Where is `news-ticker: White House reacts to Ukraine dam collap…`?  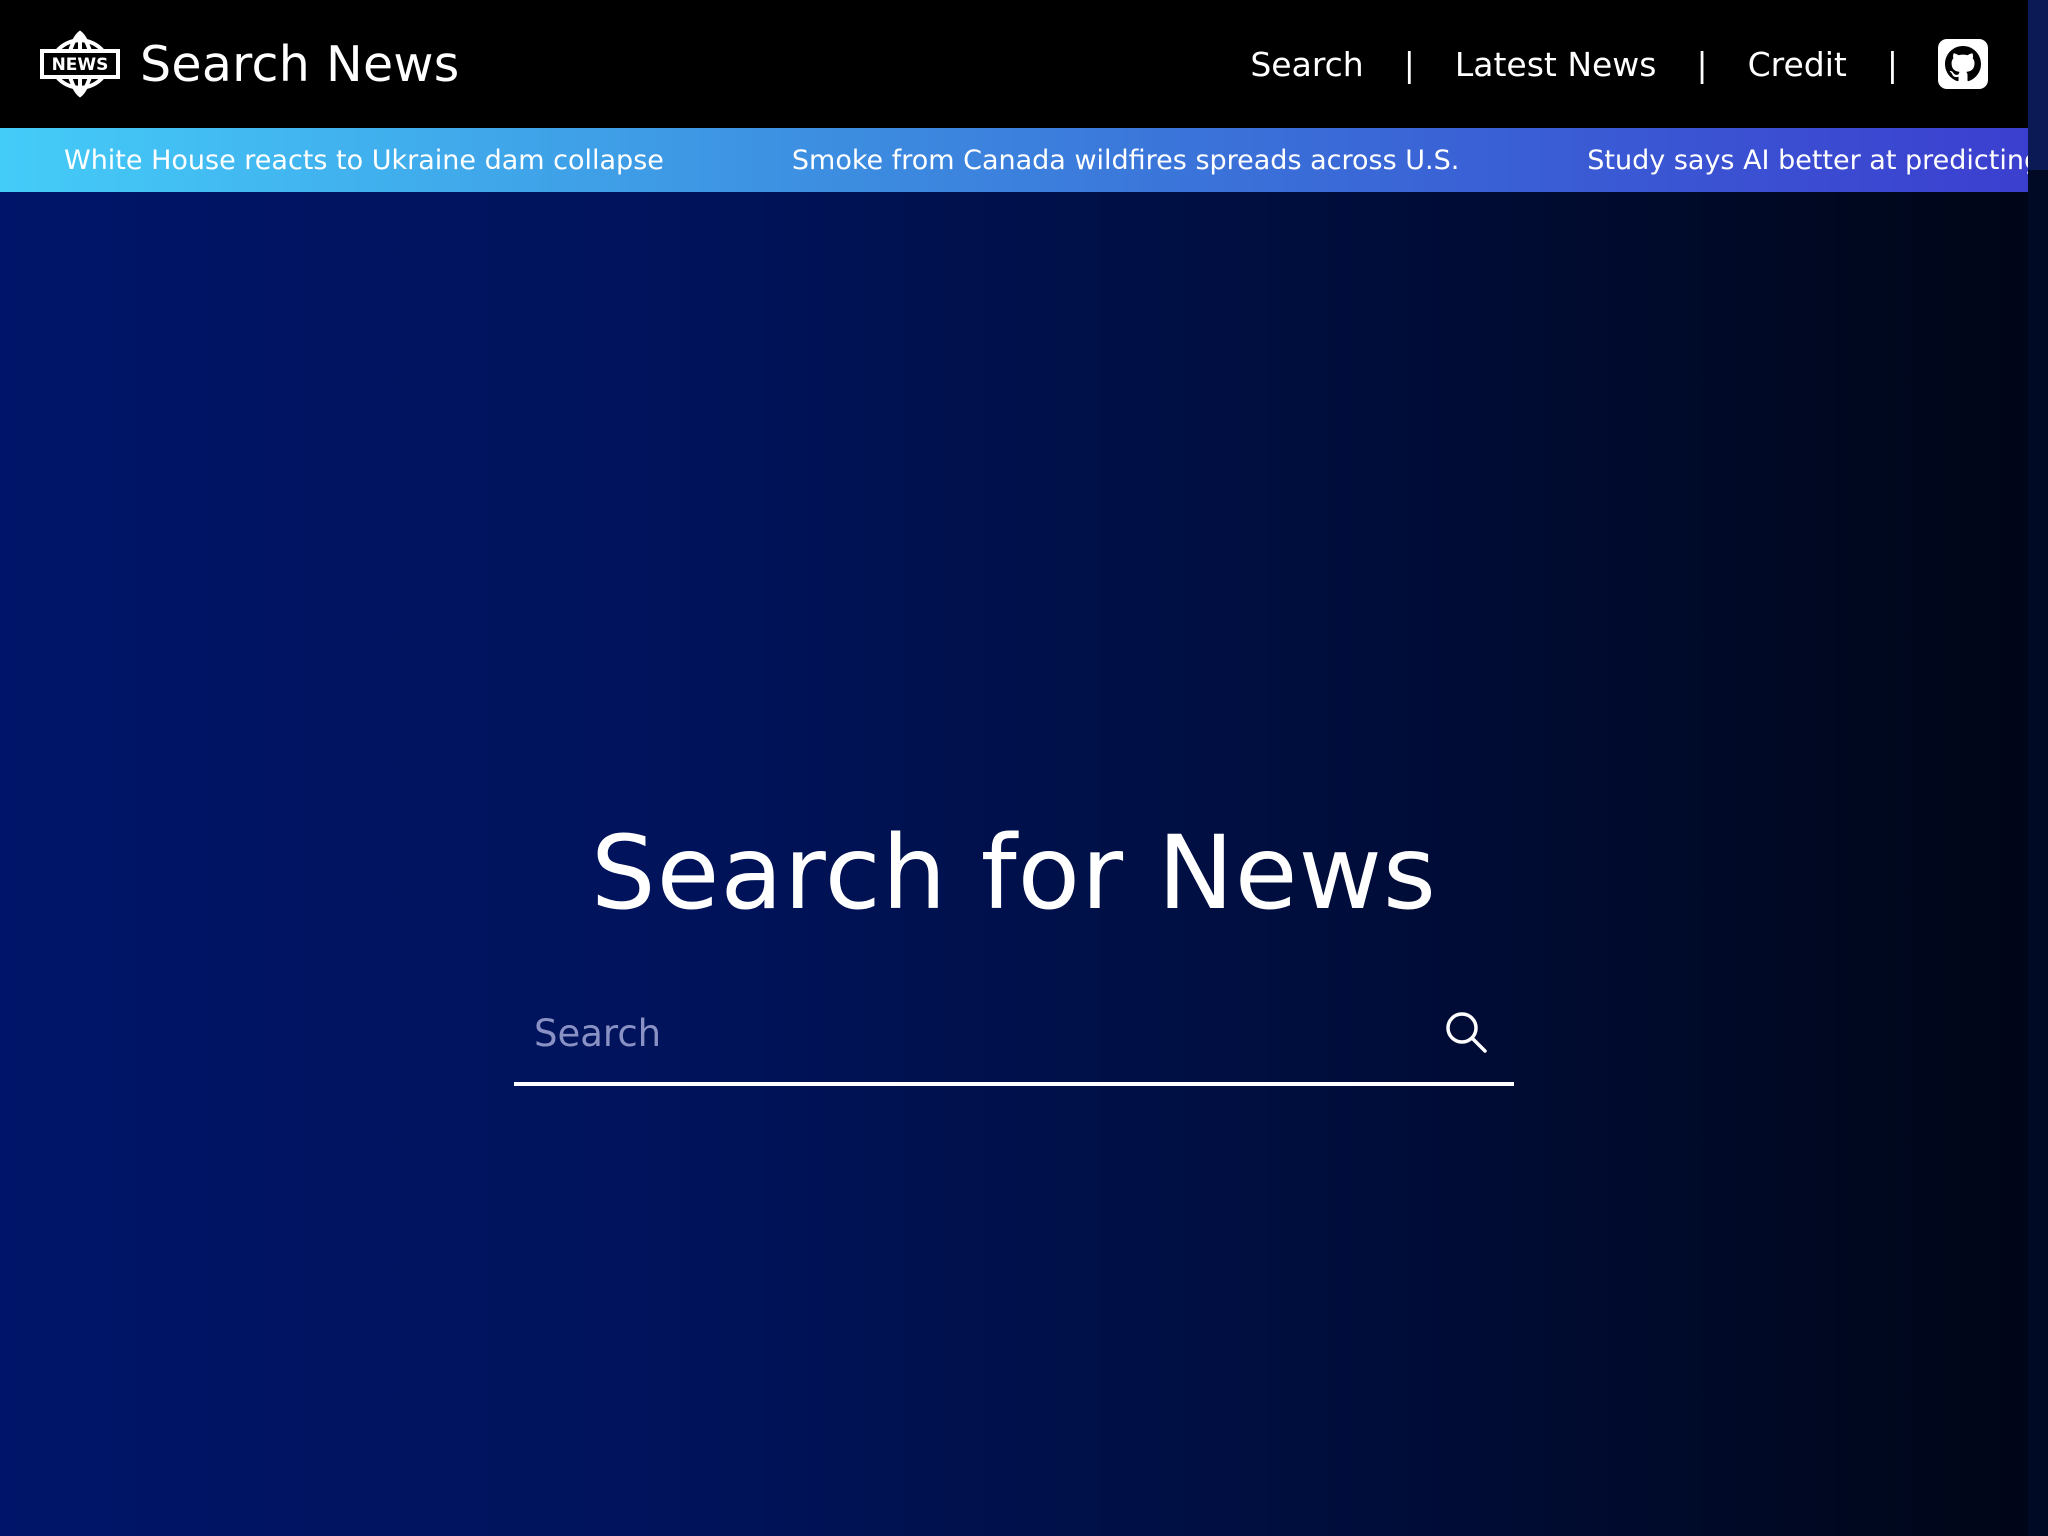 news-ticker: White House reacts to Ukraine dam collap… is located at coordinates (1014, 160).